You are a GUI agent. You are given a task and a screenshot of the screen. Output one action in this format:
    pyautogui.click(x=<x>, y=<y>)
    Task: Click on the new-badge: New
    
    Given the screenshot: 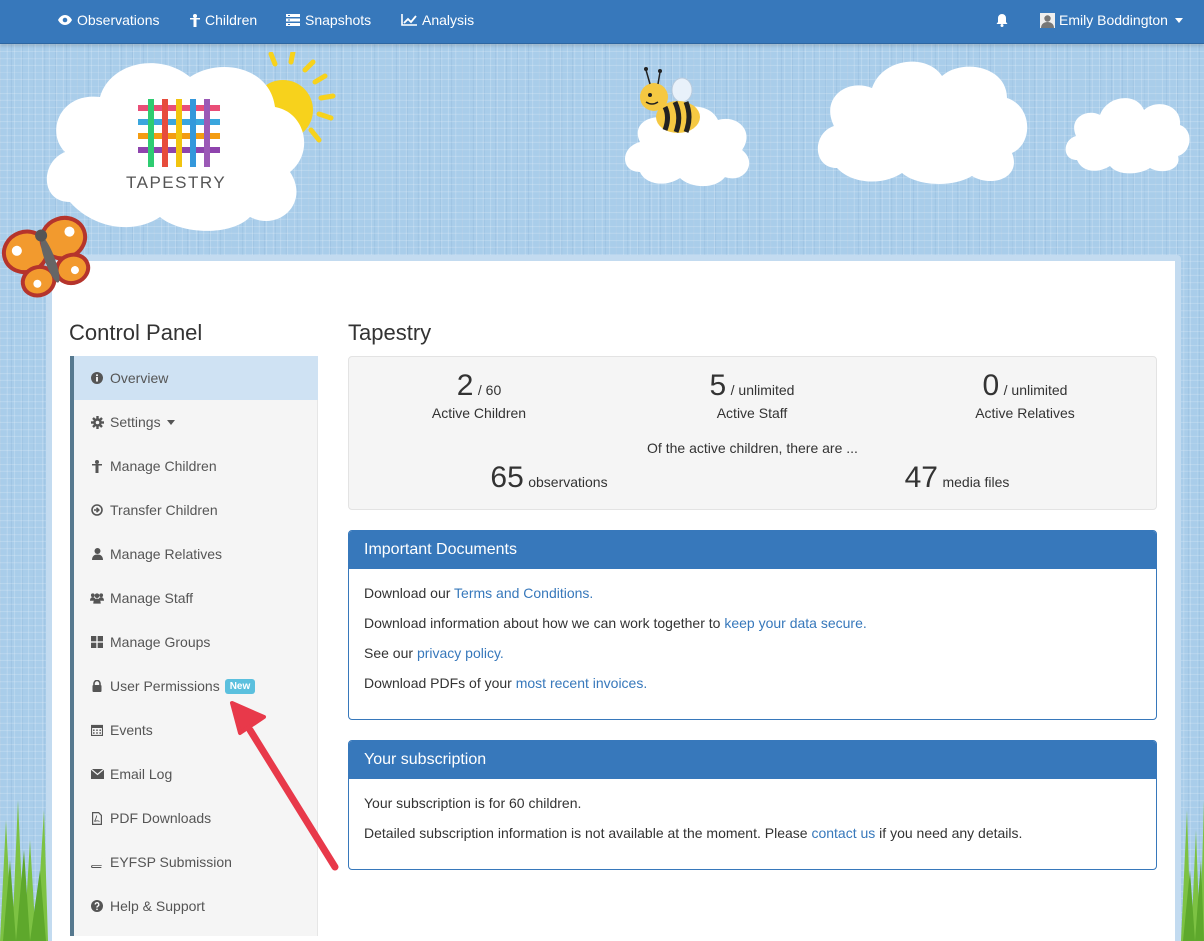 What is the action you would take?
    pyautogui.click(x=240, y=686)
    